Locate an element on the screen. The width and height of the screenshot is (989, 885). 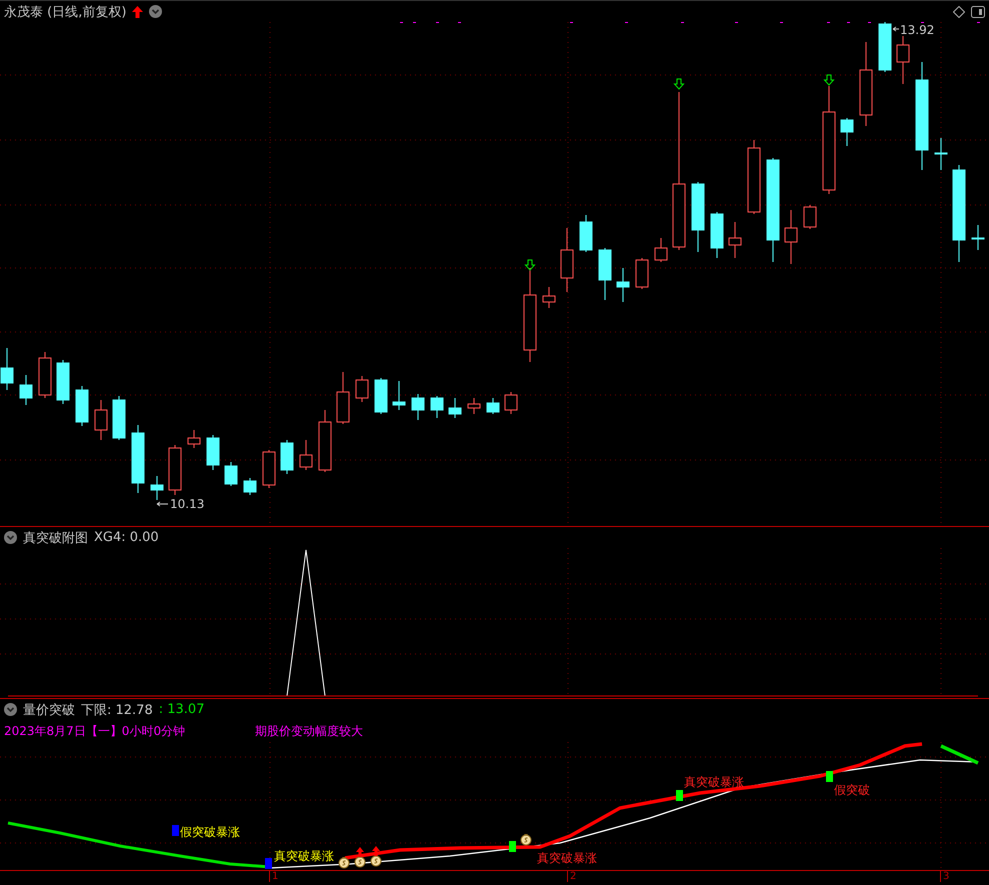
info-text: 2023年8月7日【一】0小时0分钟 is located at coordinates (95, 731).